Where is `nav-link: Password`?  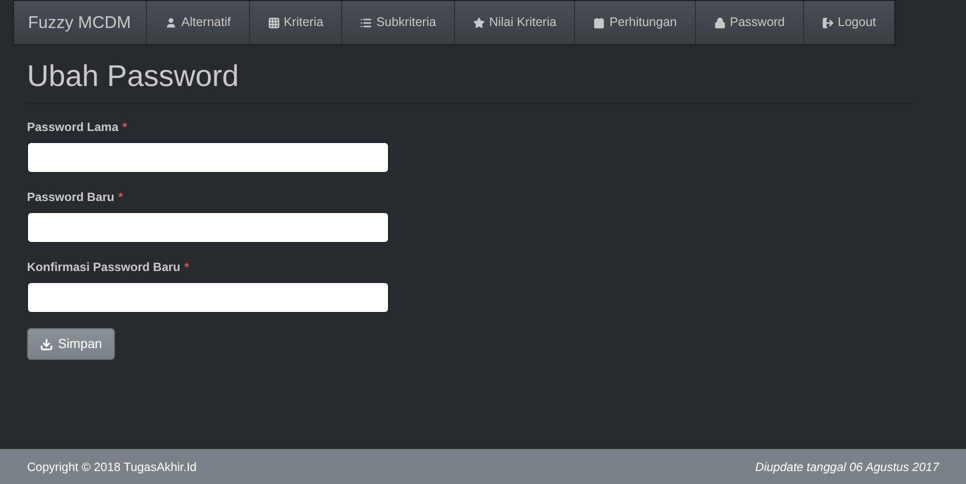 nav-link: Password is located at coordinates (750, 22).